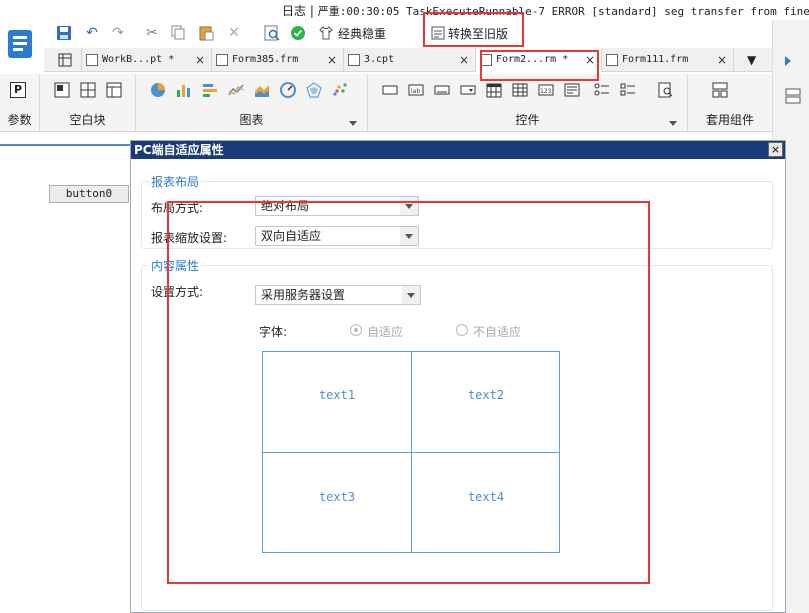 The height and width of the screenshot is (613, 809). What do you see at coordinates (473, 29) in the screenshot?
I see `highlight-convert-button` at bounding box center [473, 29].